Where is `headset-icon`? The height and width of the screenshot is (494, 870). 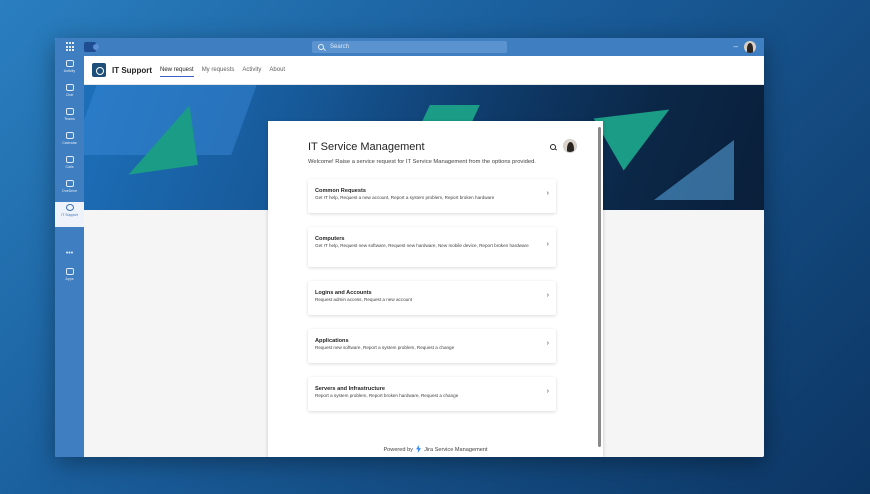
headset-icon is located at coordinates (69, 207).